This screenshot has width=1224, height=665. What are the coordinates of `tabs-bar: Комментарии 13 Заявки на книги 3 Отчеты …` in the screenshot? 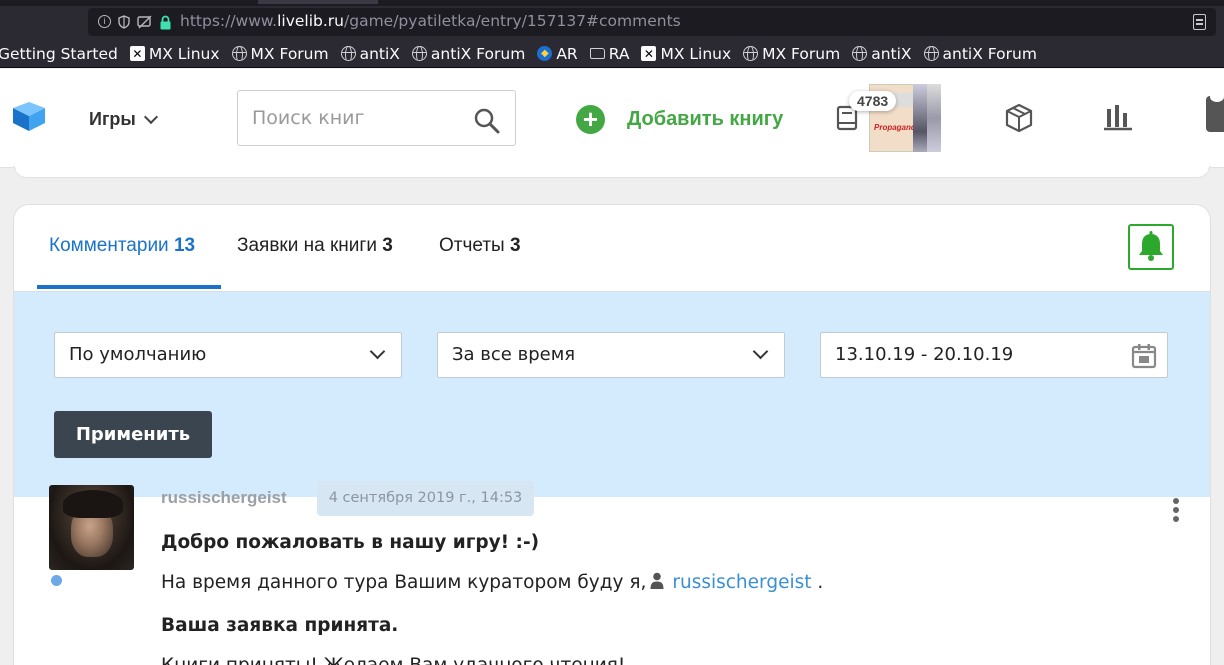 It's located at (612, 248).